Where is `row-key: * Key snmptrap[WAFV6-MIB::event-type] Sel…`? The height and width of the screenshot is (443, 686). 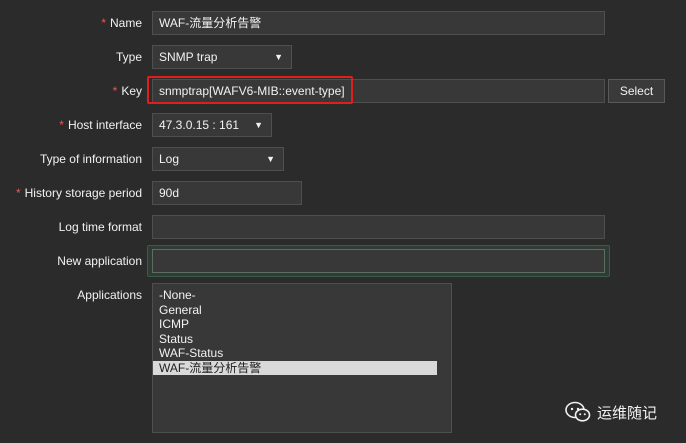 row-key: * Key snmptrap[WAFV6-MIB::event-type] Sel… is located at coordinates (343, 90).